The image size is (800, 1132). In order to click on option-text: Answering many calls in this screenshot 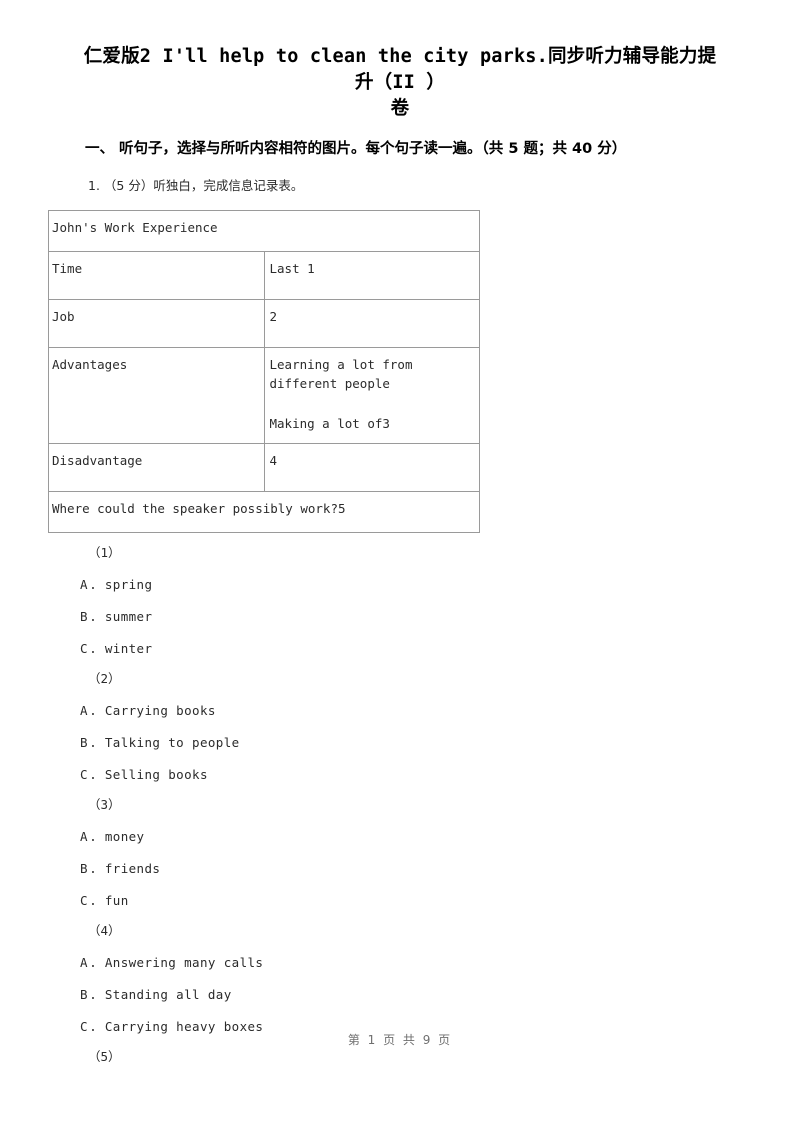, I will do `click(184, 962)`.